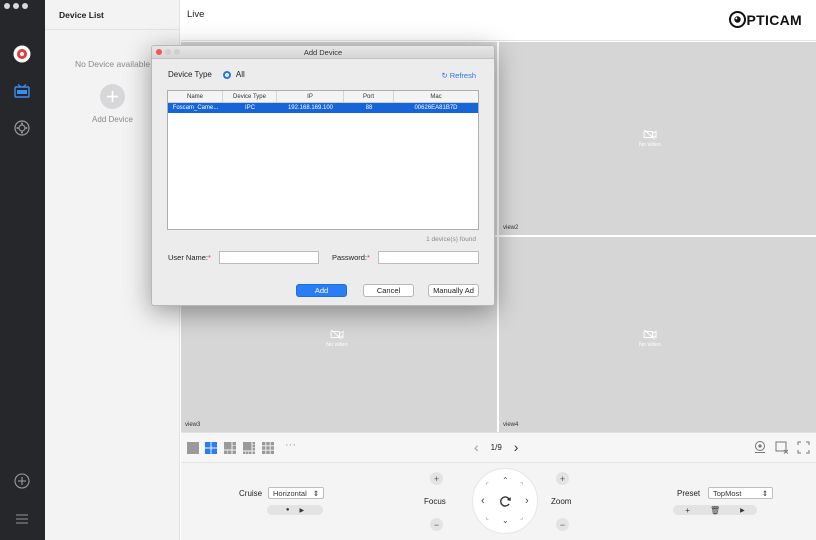  Describe the element at coordinates (112, 96) in the screenshot. I see `add-device-button` at that location.